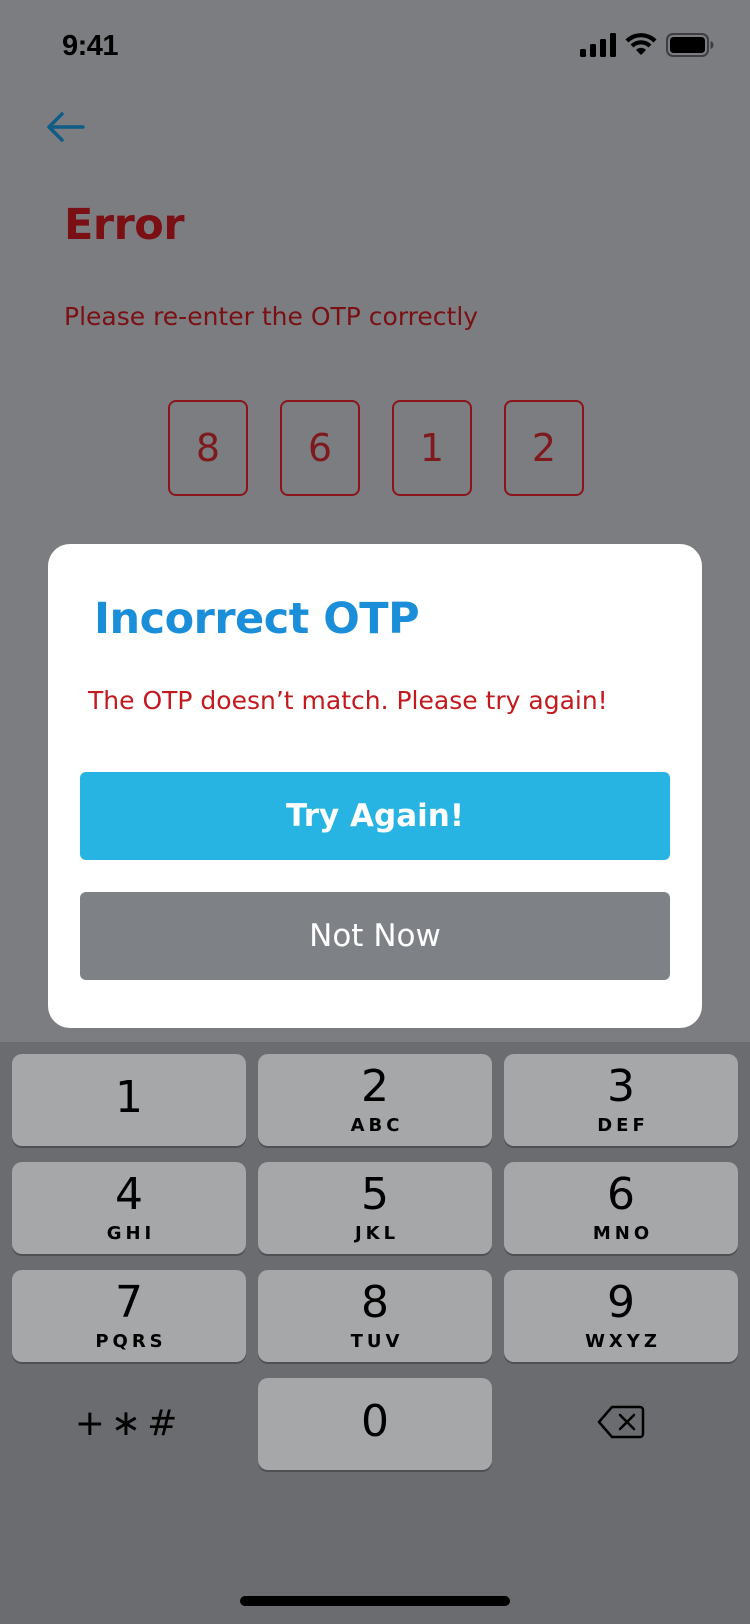  What do you see at coordinates (377, 1341) in the screenshot?
I see `key-8-letters: TUV` at bounding box center [377, 1341].